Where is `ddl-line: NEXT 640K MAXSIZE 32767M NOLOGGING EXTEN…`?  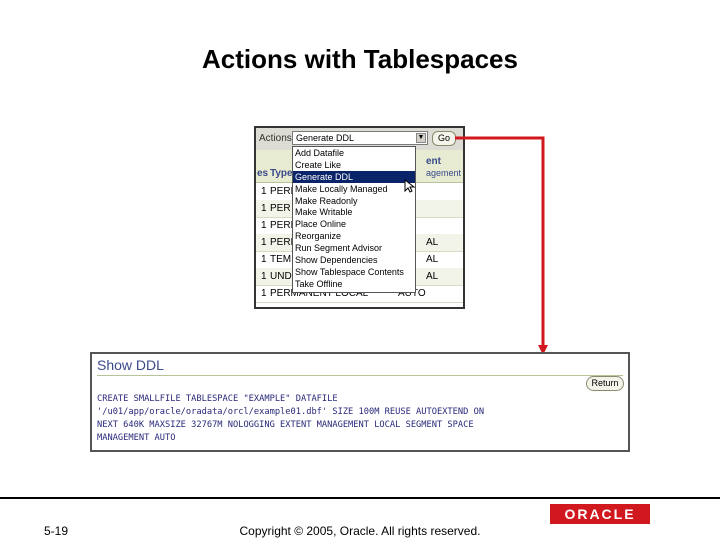
ddl-line: NEXT 640K MAXSIZE 32767M NOLOGGING EXTEN… is located at coordinates (285, 425).